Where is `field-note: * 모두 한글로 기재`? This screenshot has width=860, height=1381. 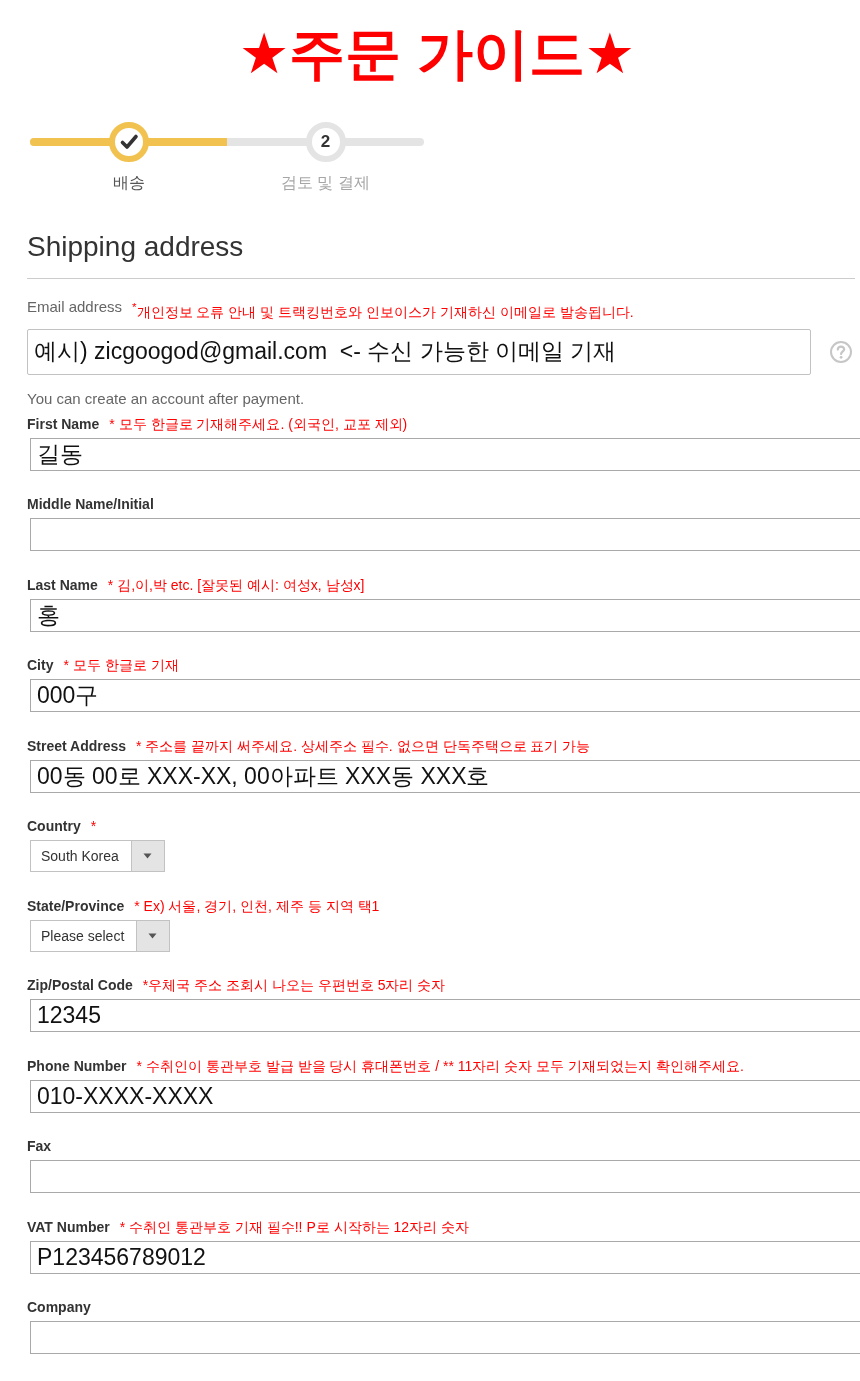
field-note: * 모두 한글로 기재 is located at coordinates (121, 665).